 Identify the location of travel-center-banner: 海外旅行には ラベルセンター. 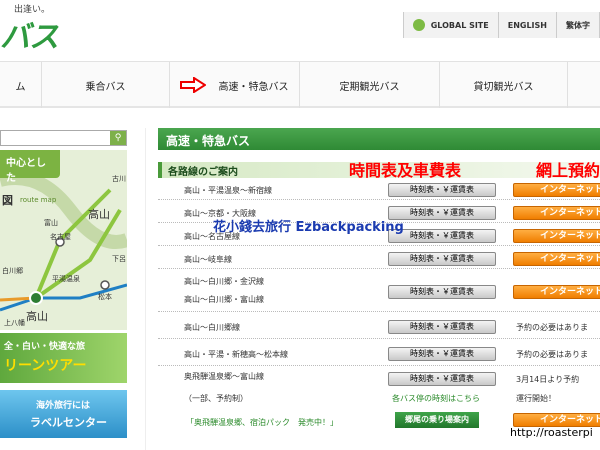
(63, 414).